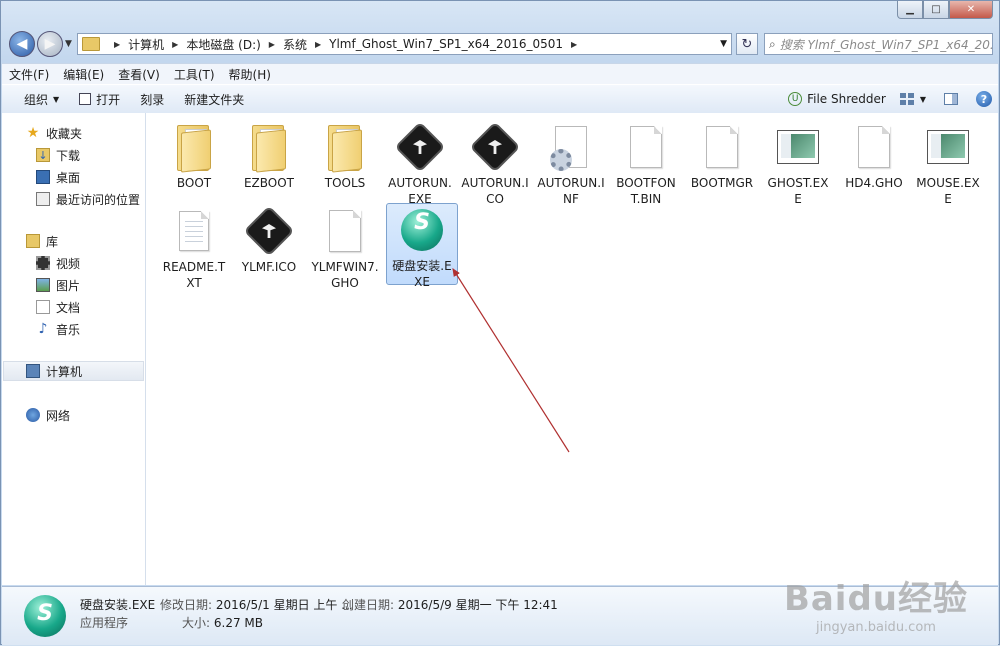 Image resolution: width=1000 pixels, height=646 pixels. Describe the element at coordinates (984, 99) in the screenshot. I see `help-icon: ?` at that location.